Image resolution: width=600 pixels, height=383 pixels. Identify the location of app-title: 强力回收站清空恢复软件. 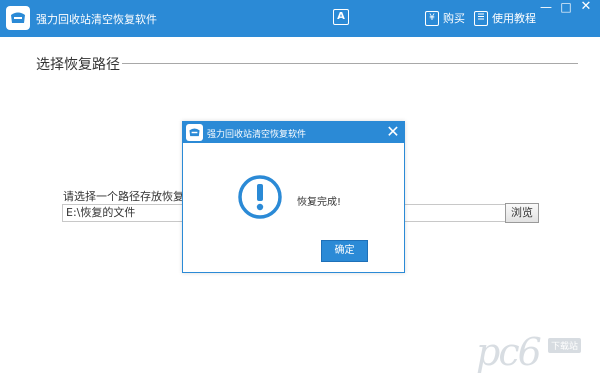
(96, 19).